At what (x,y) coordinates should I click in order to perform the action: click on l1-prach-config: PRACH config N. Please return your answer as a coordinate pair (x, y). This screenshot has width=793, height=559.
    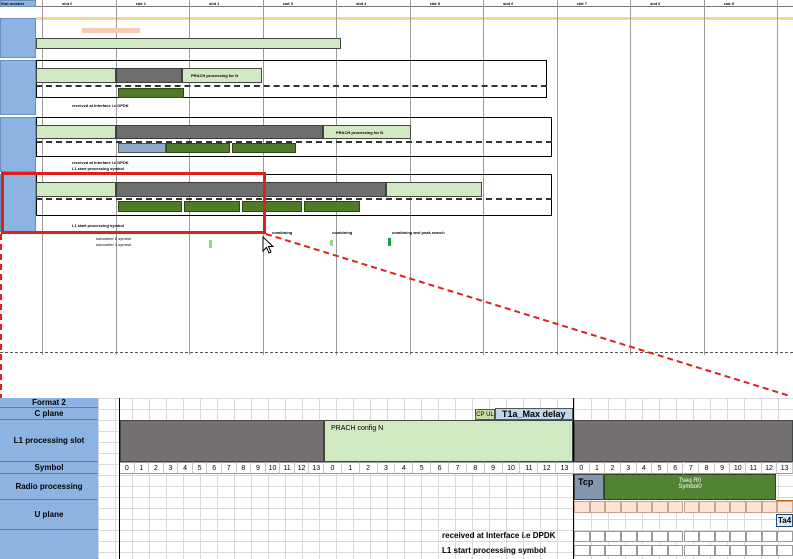
    Looking at the image, I should click on (448, 441).